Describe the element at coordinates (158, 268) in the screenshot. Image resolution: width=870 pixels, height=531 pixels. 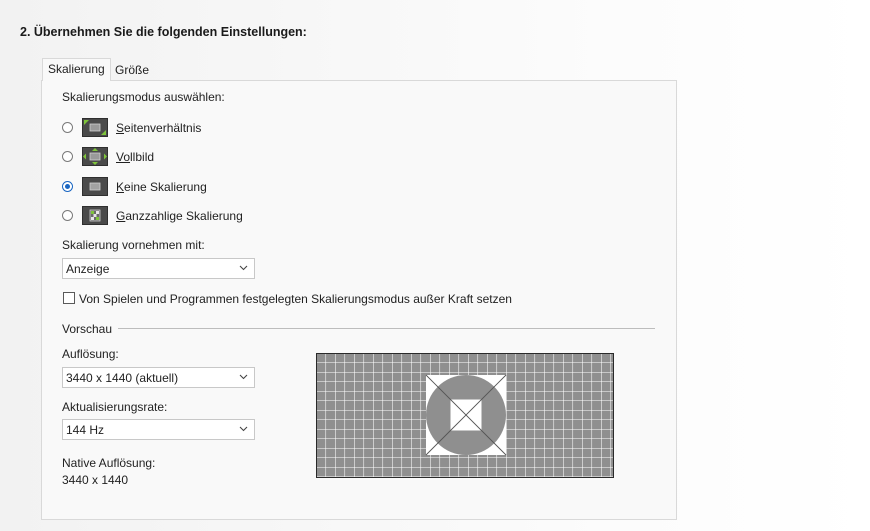
I see `perform-scaling-select: Anzeige` at that location.